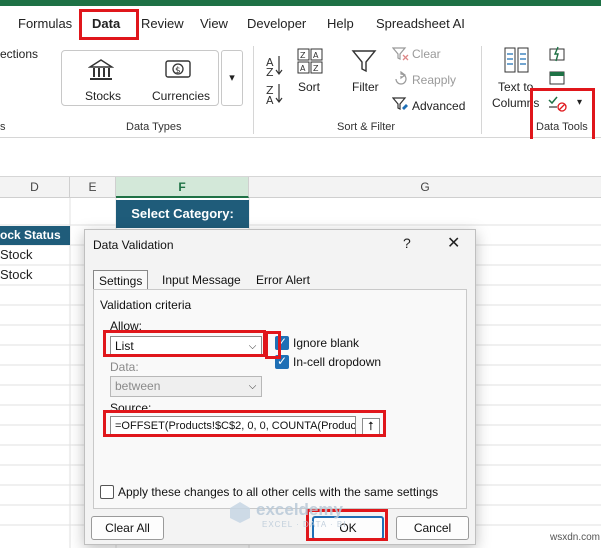  I want to click on reapply-icon, so click(401, 78).